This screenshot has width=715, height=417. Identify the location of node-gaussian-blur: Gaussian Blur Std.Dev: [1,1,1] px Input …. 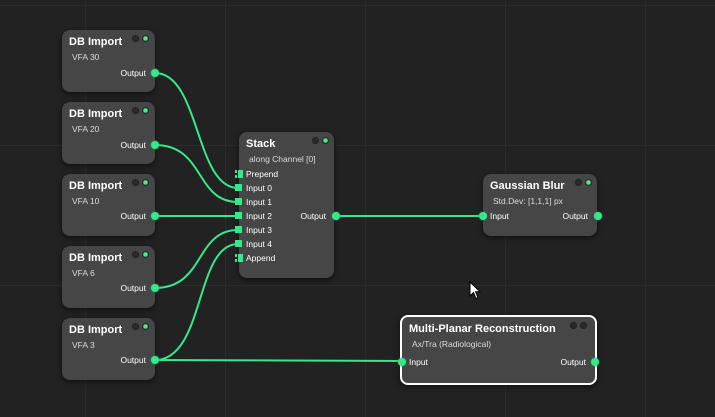
(540, 205).